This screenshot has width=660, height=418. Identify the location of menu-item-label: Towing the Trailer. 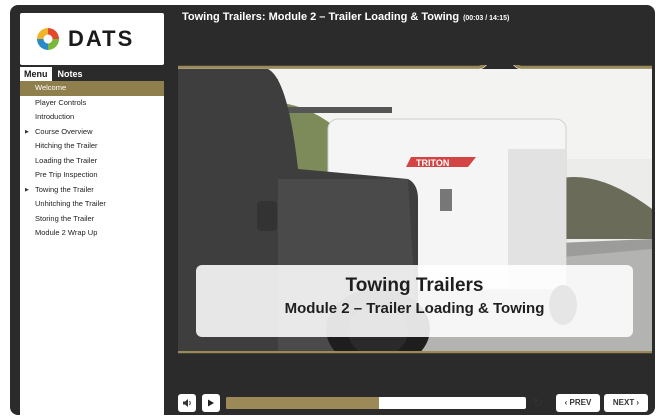
(64, 189).